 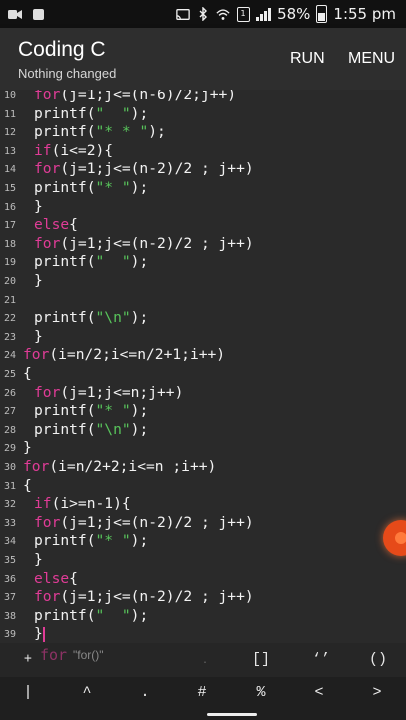 What do you see at coordinates (203, 541) in the screenshot?
I see `code-line: 34 printf("* ");` at bounding box center [203, 541].